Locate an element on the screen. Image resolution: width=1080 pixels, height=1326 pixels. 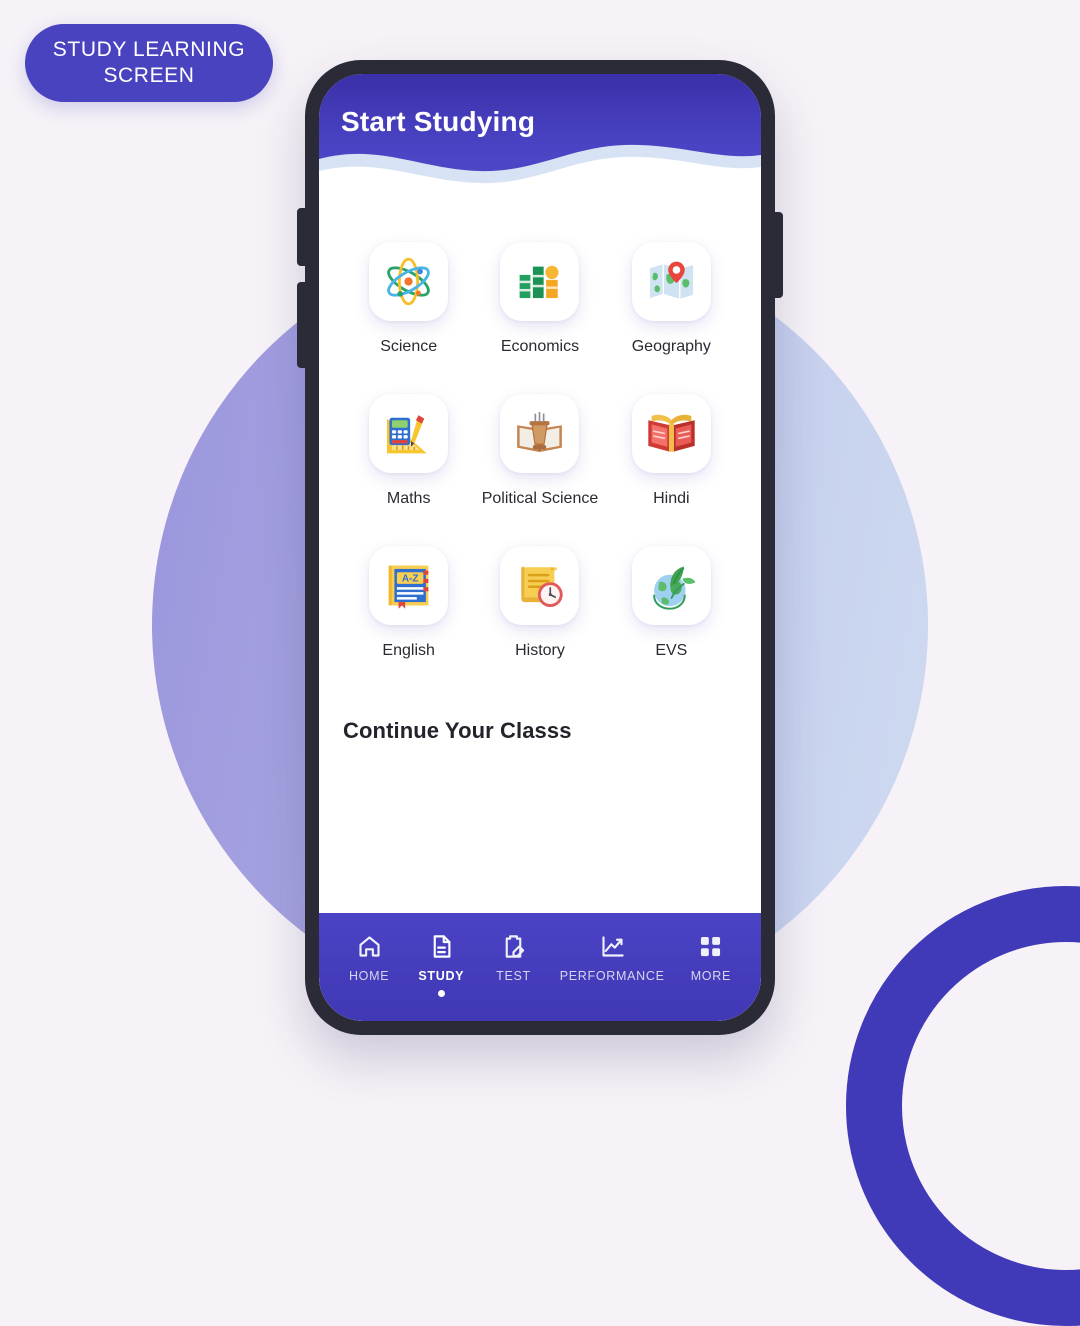
continue-section-title: Continue Your Classs is located at coordinates (457, 730).